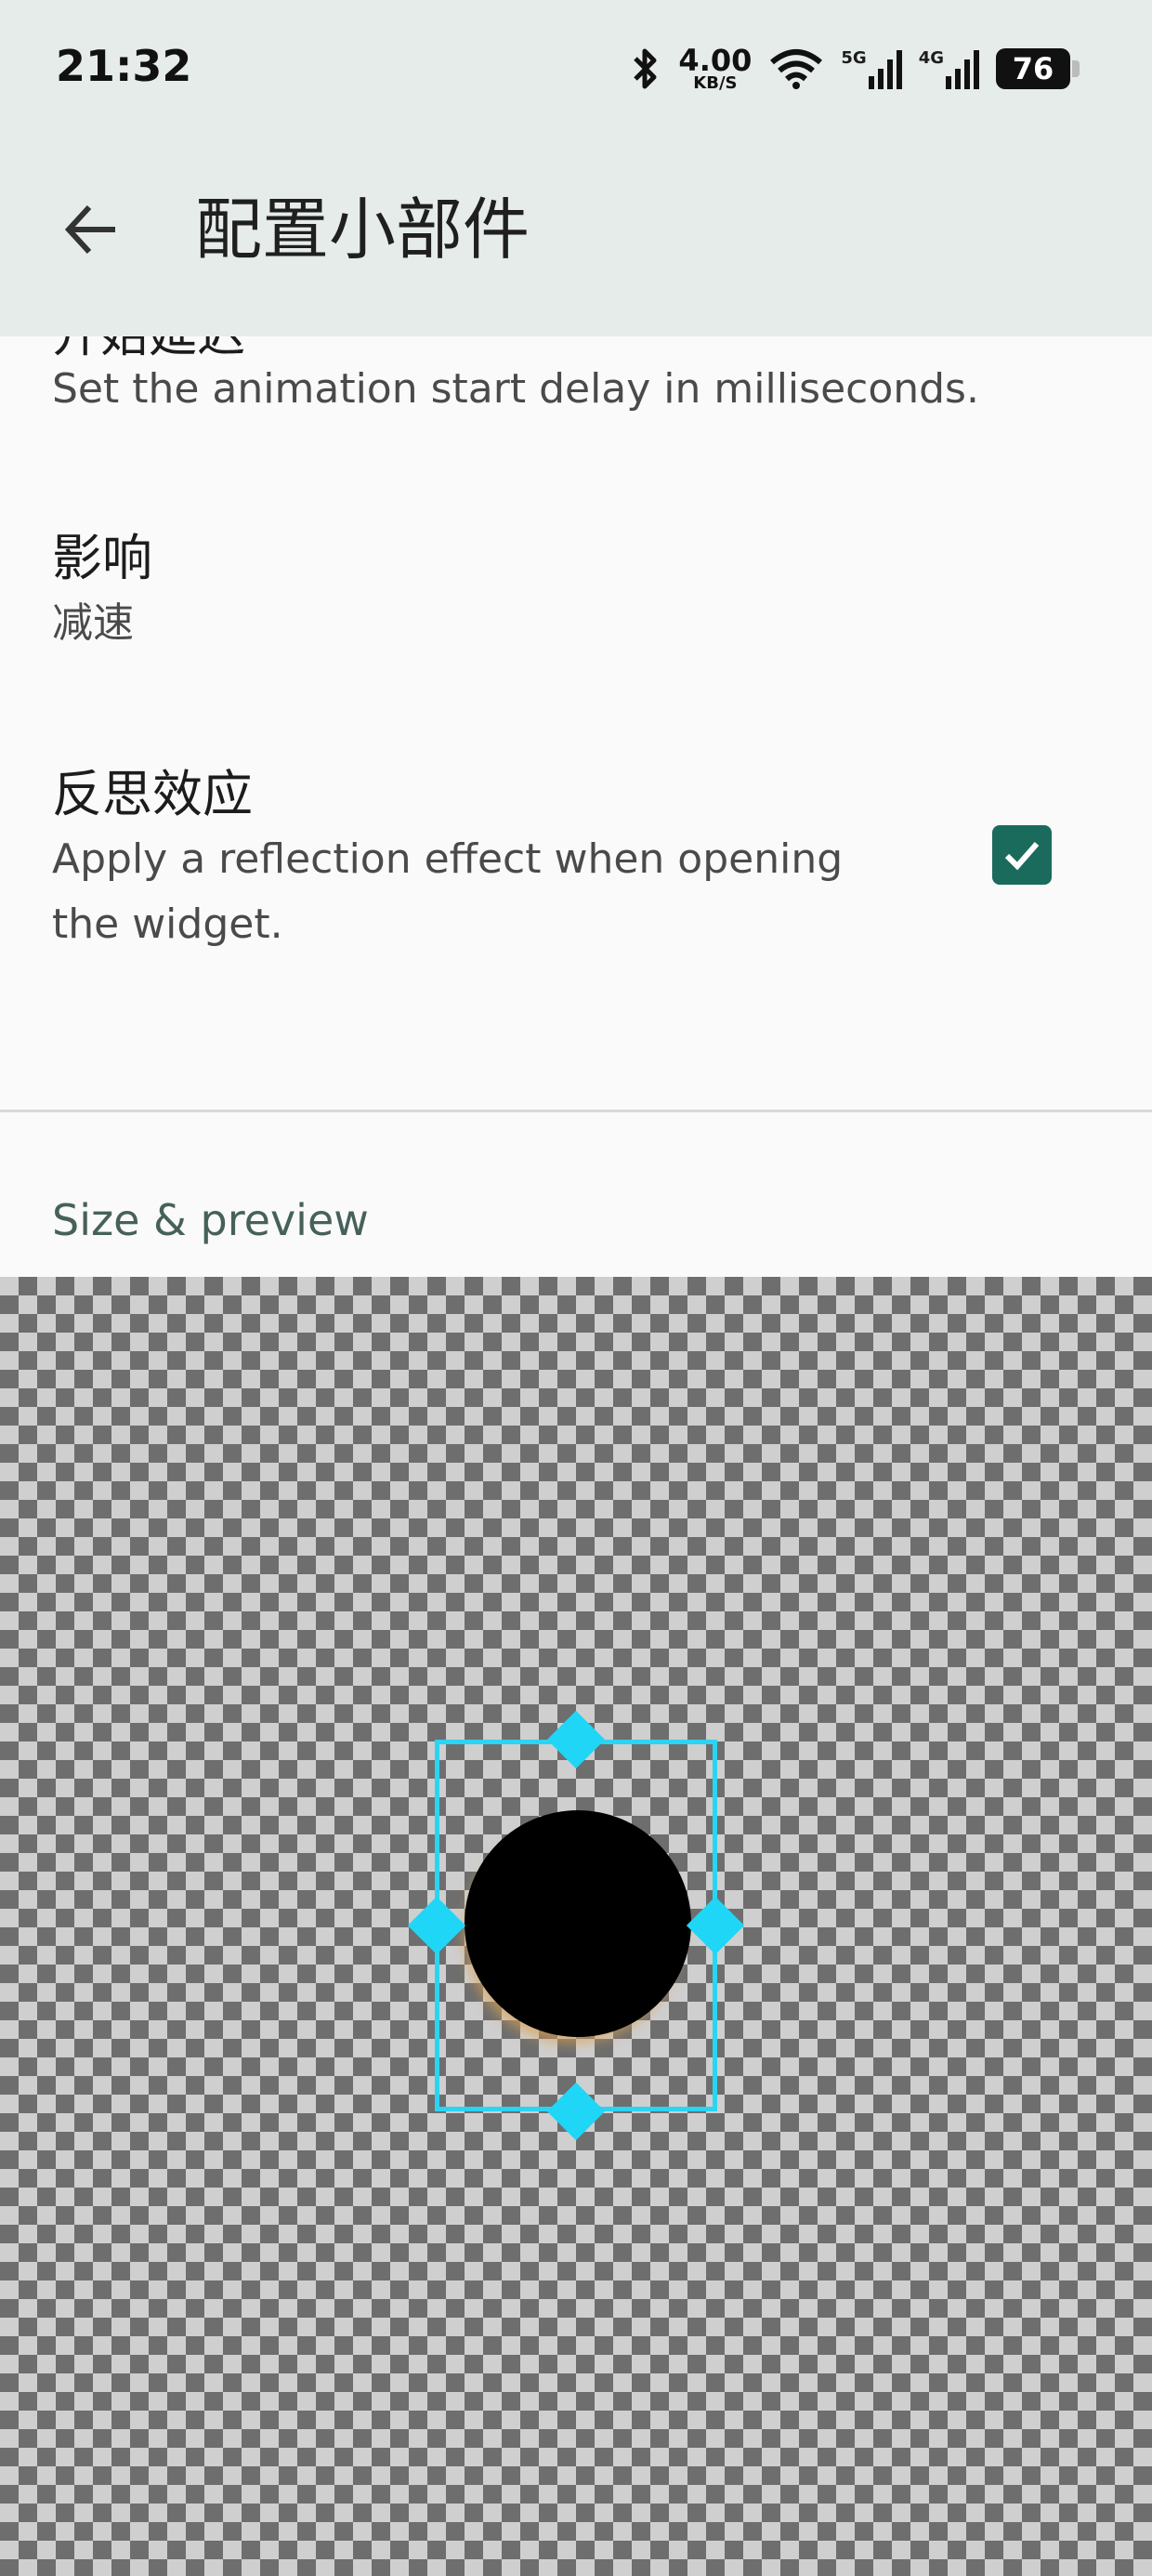 This screenshot has width=1152, height=2576. What do you see at coordinates (576, 1111) in the screenshot?
I see `section-divider` at bounding box center [576, 1111].